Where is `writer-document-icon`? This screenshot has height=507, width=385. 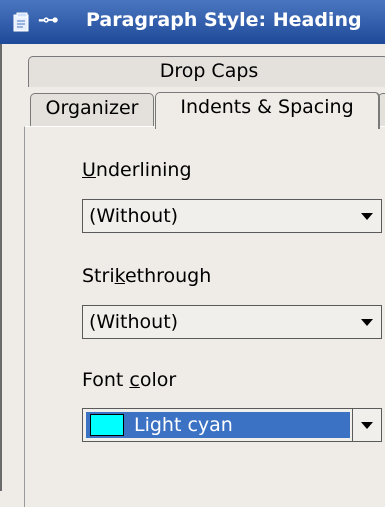
writer-document-icon is located at coordinates (21, 22).